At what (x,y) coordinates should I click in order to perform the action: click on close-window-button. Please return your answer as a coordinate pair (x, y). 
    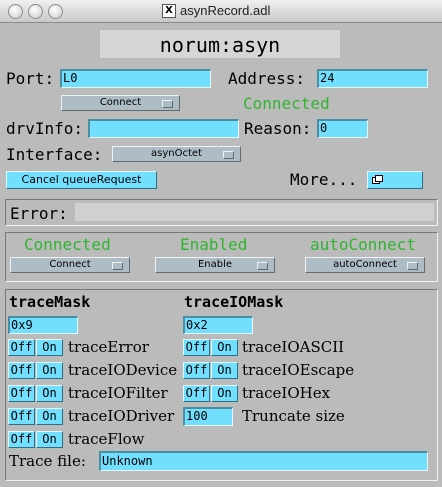
    Looking at the image, I should click on (15, 11).